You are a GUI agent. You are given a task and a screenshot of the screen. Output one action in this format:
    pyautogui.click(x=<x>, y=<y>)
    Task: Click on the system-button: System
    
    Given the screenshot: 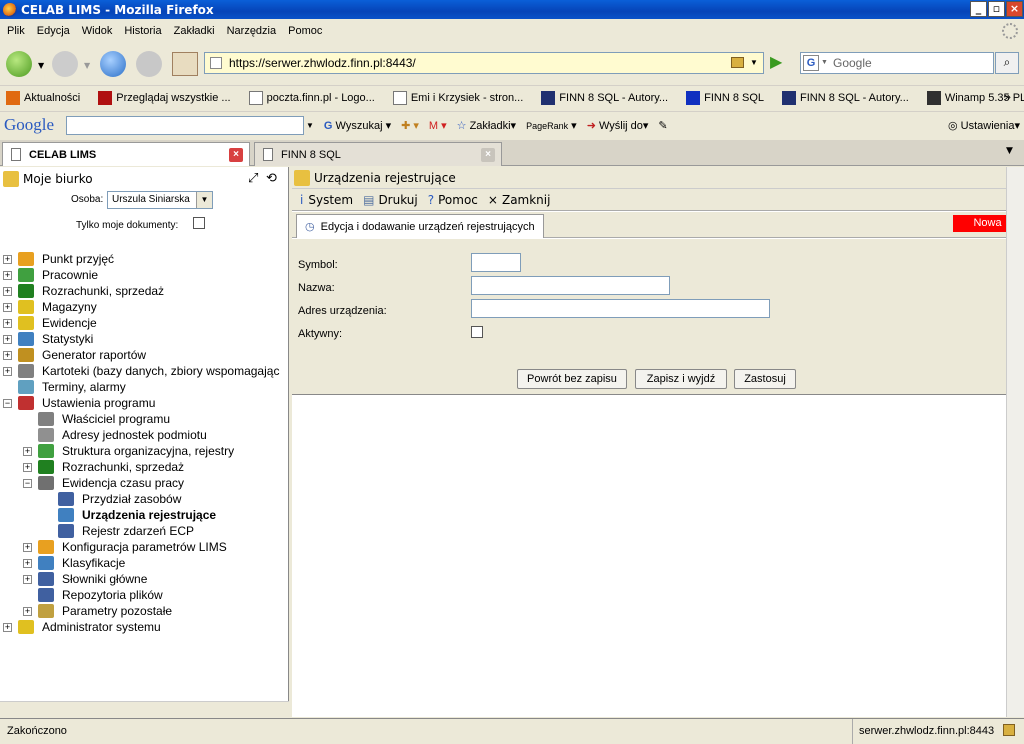 What is the action you would take?
    pyautogui.click(x=330, y=200)
    